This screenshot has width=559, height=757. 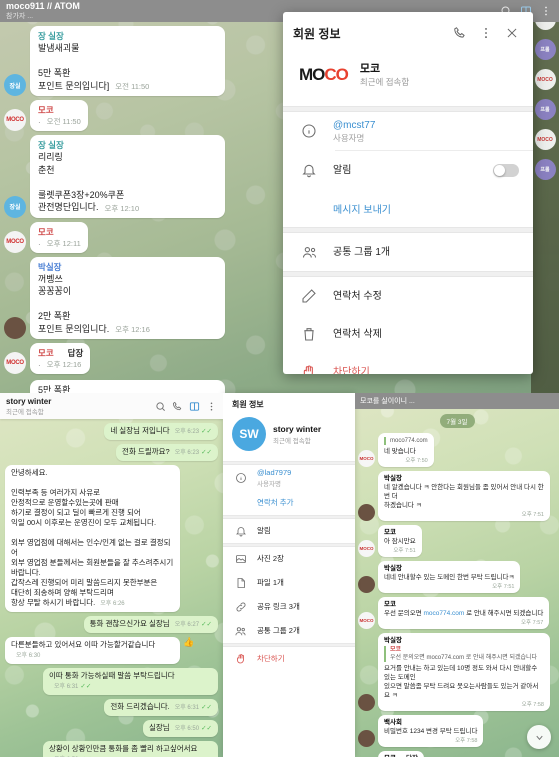 I want to click on message-bubble: 박실장 꺼벵쓰 꽁꽁꽁이 2만 폭환 포인트 문의입니다. 오후 12:16, so click(x=127, y=297).